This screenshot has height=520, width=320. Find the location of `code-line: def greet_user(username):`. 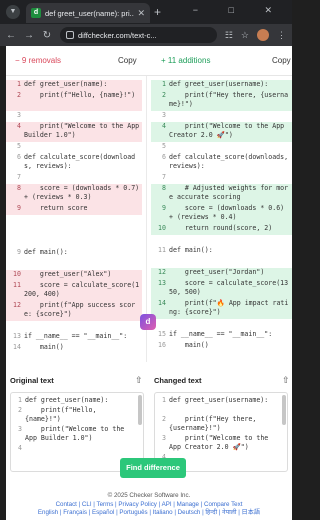

code-line: def greet_user(username): is located at coordinates (219, 84).